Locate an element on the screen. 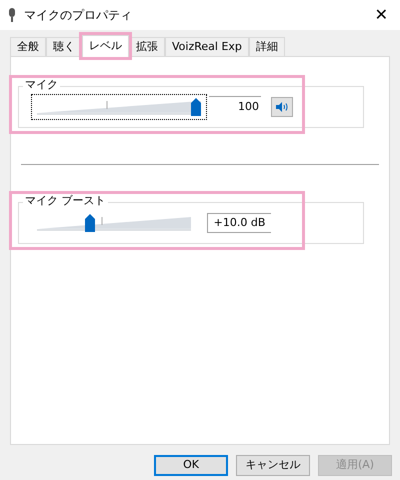 The width and height of the screenshot is (400, 480). tab: 全般 is located at coordinates (28, 46).